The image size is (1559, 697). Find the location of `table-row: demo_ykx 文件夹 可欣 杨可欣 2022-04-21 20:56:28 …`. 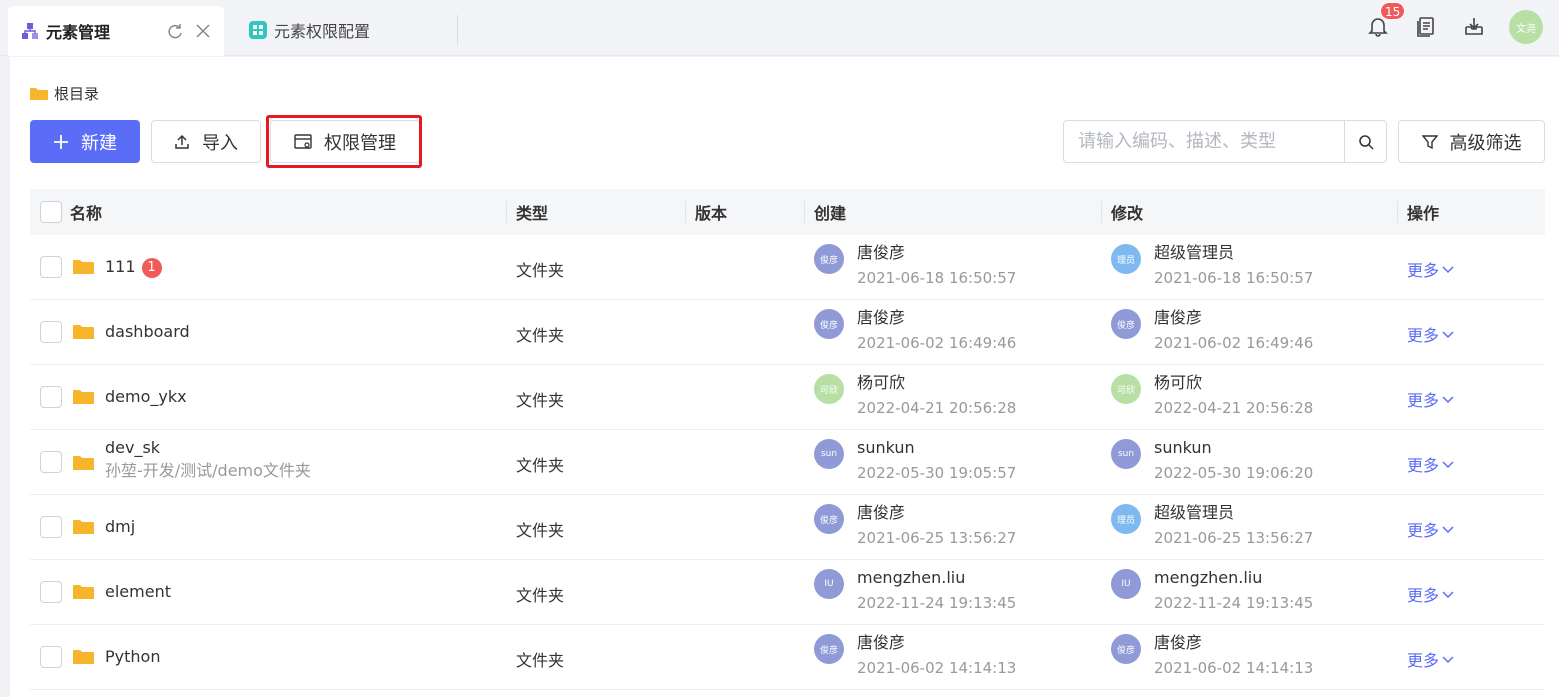

table-row: demo_ykx 文件夹 可欣 杨可欣 2022-04-21 20:56:28 … is located at coordinates (787, 397).